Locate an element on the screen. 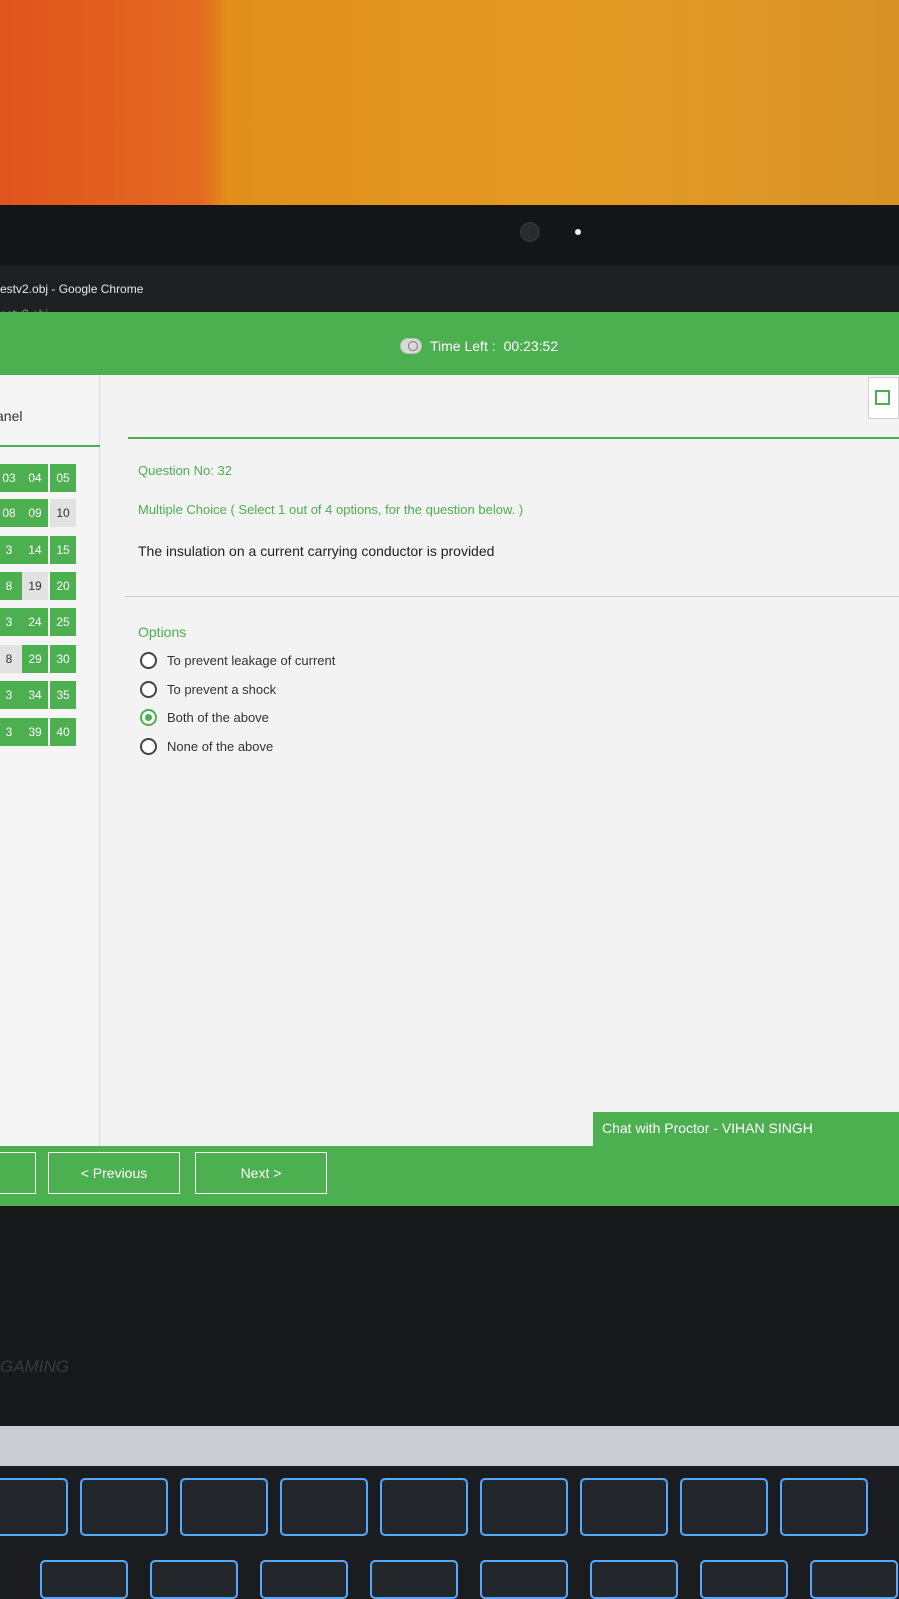 This screenshot has height=1599, width=899. question-nav-cell: 30 is located at coordinates (63, 659).